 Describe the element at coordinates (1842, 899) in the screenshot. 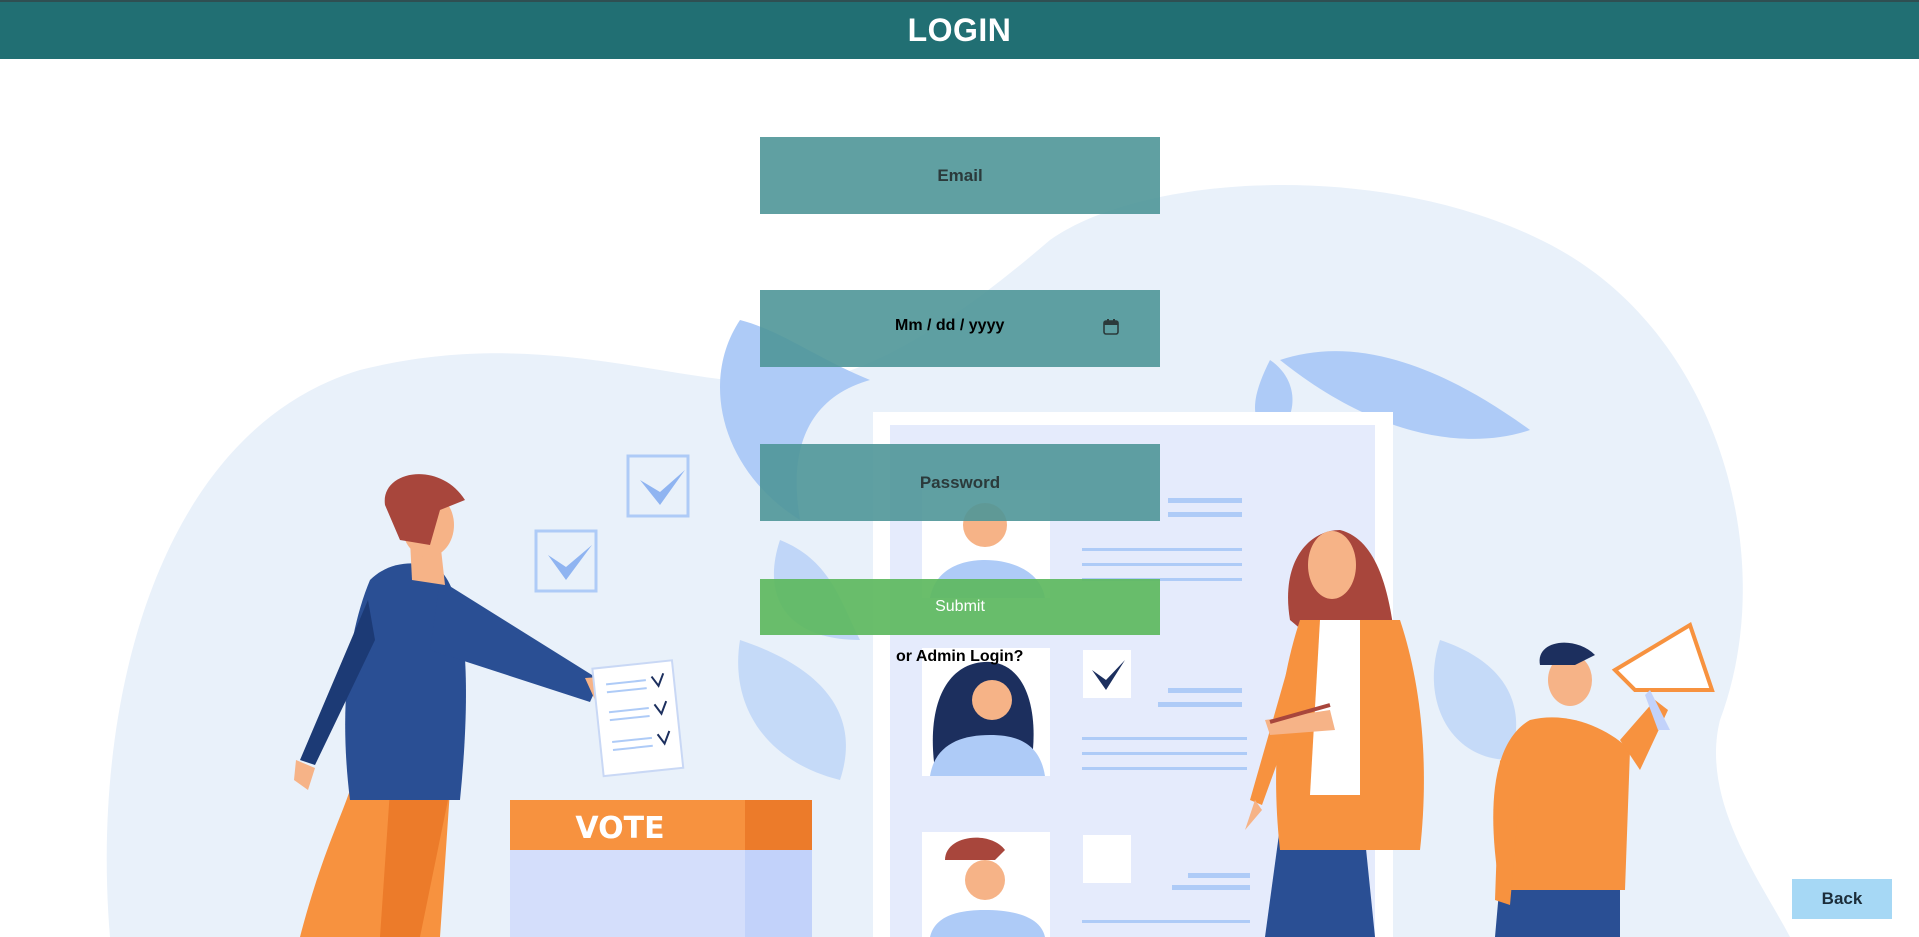

I see `back-button: Back` at that location.